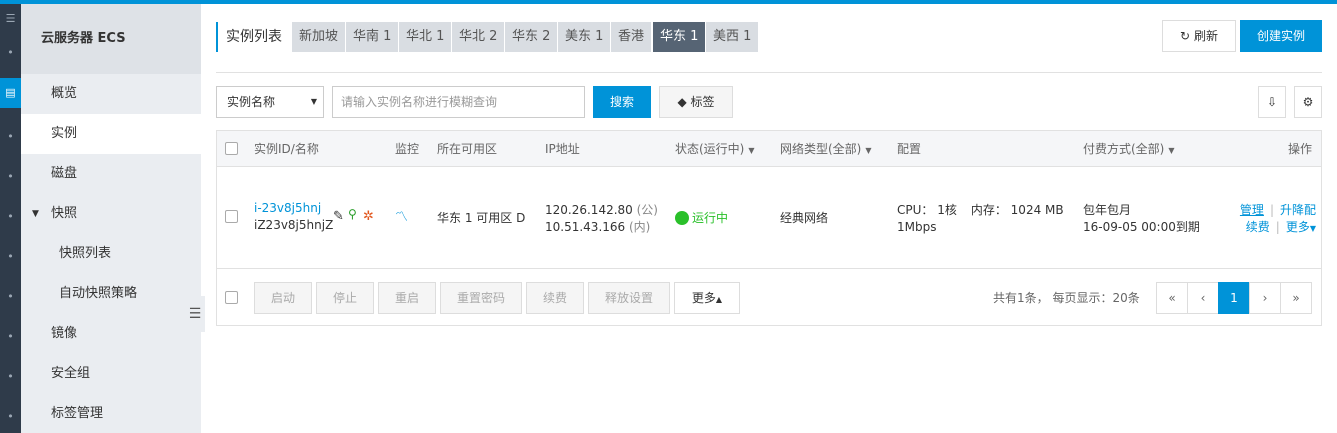 The height and width of the screenshot is (433, 1337). Describe the element at coordinates (584, 37) in the screenshot. I see `region-tab: 美东 1` at that location.